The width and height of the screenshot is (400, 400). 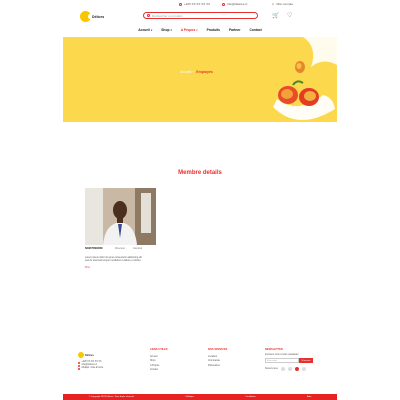 What do you see at coordinates (166, 30) in the screenshot?
I see `nav-item-shop: Shop ▾` at bounding box center [166, 30].